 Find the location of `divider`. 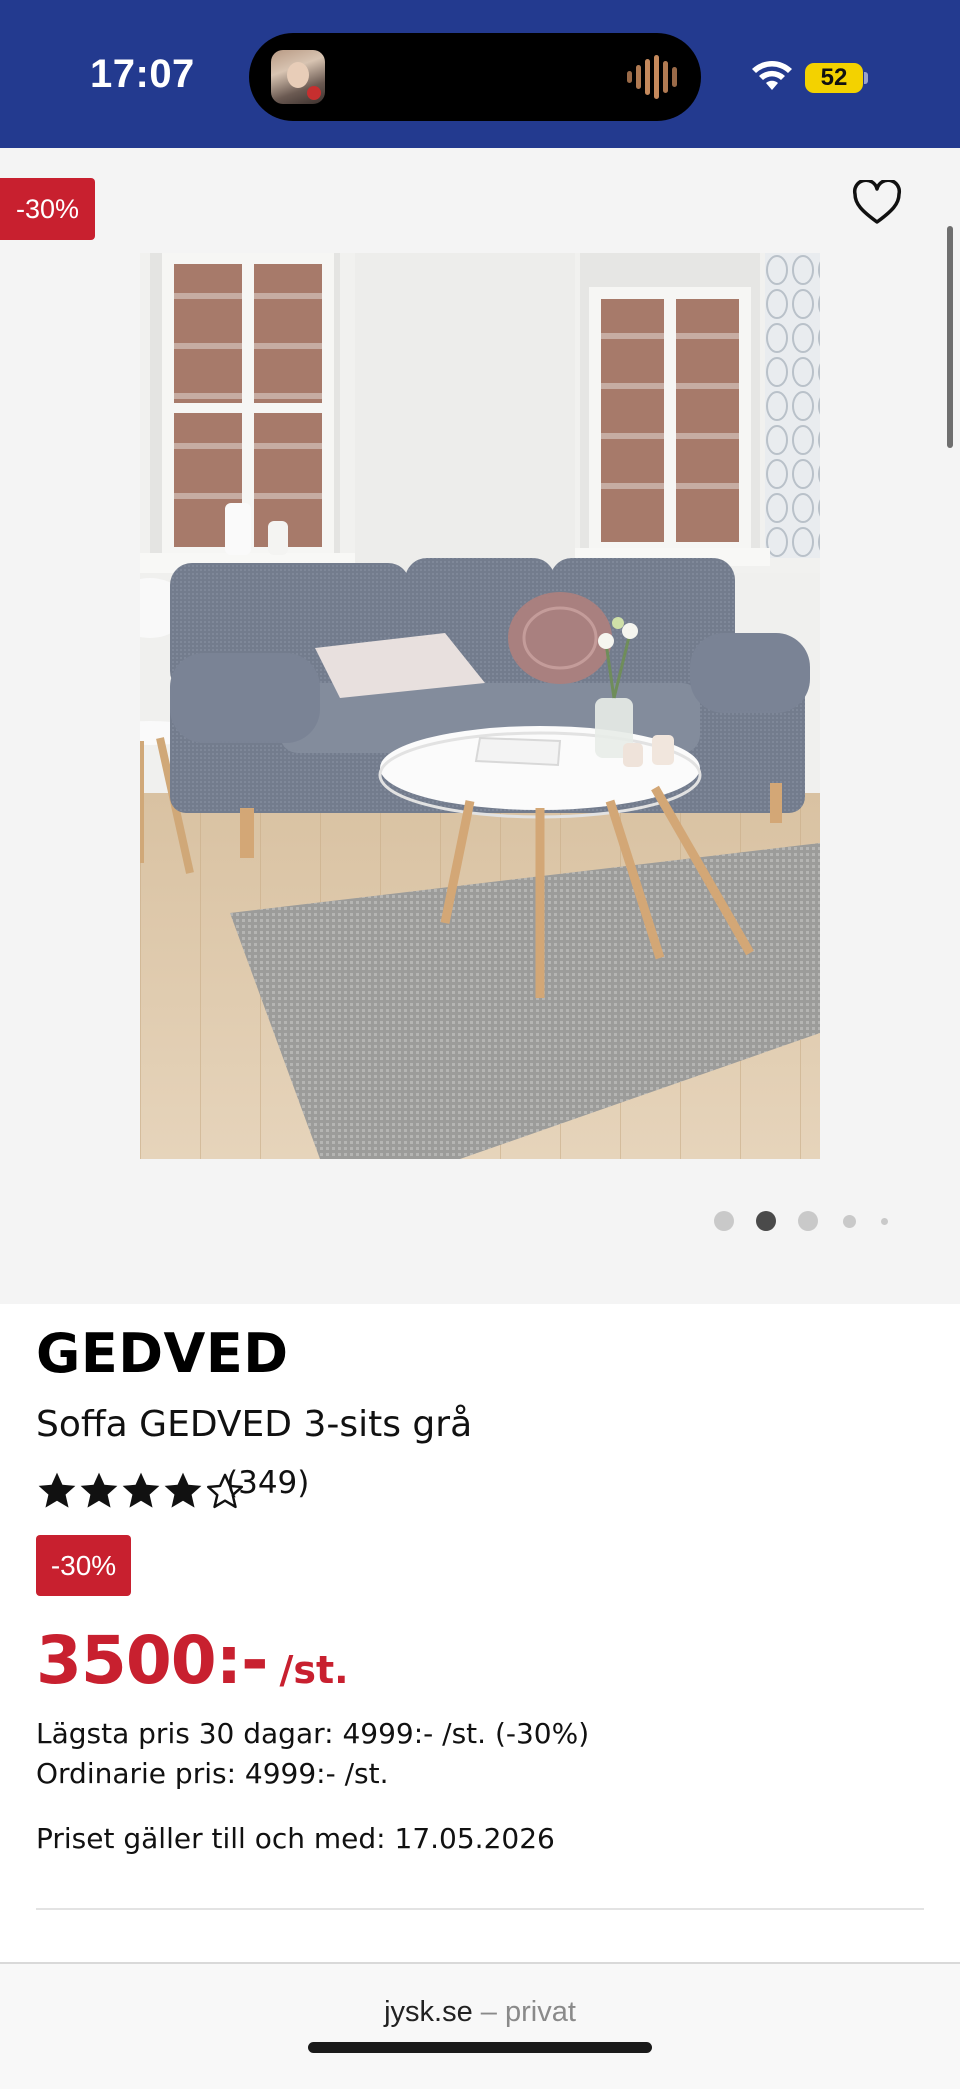

divider is located at coordinates (480, 1909).